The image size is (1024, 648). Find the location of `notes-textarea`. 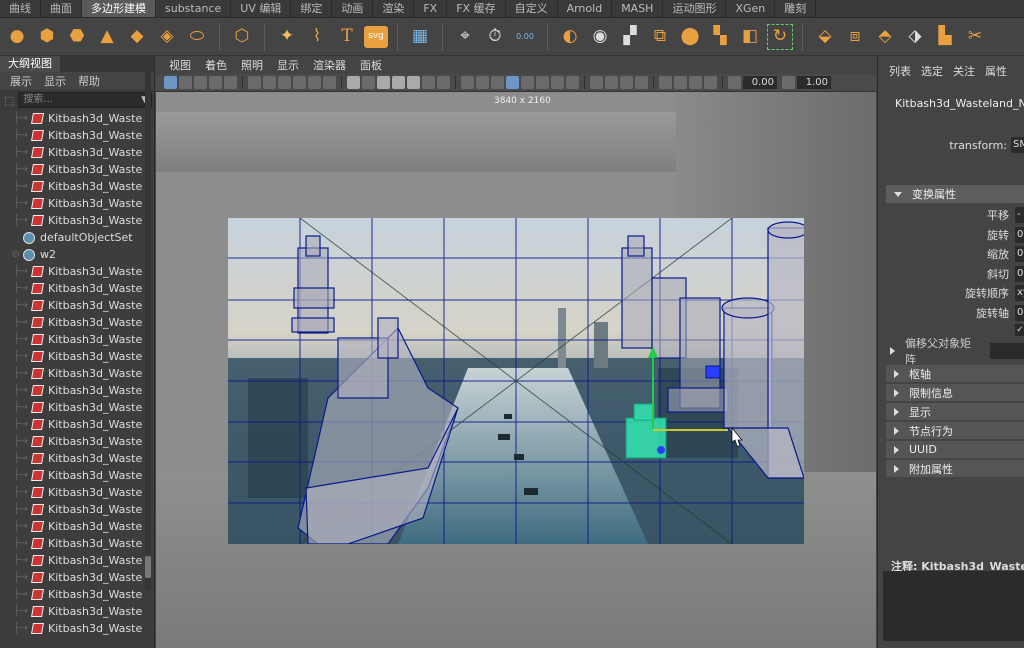

notes-textarea is located at coordinates (953, 606).